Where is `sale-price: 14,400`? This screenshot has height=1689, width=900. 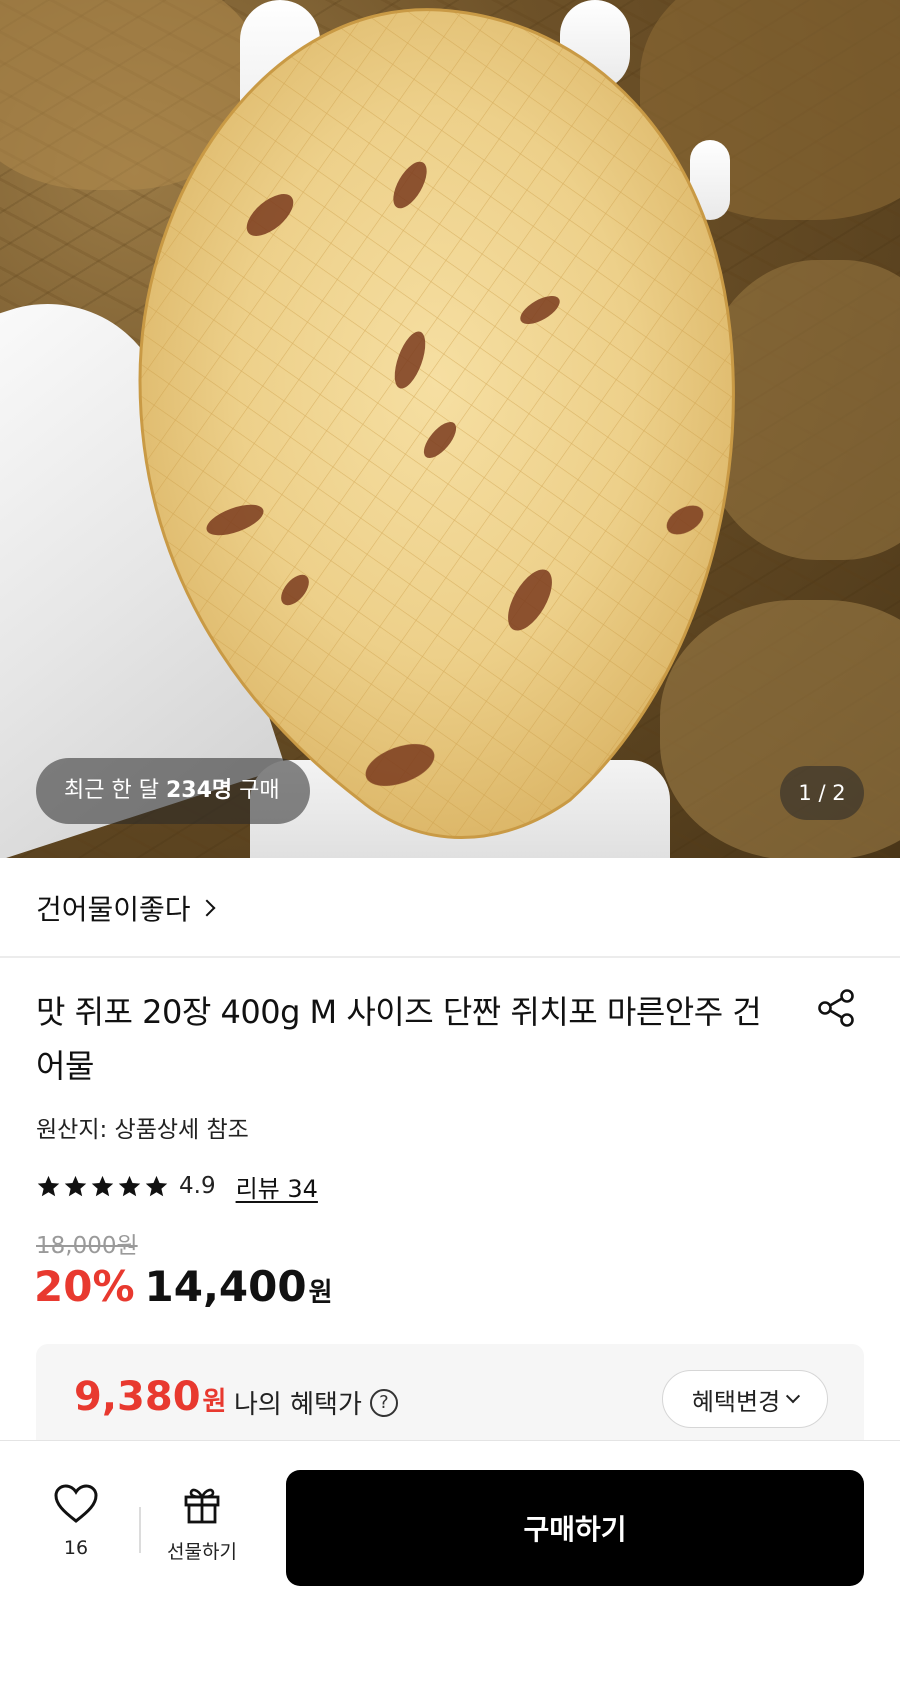
sale-price: 14,400 is located at coordinates (225, 1286).